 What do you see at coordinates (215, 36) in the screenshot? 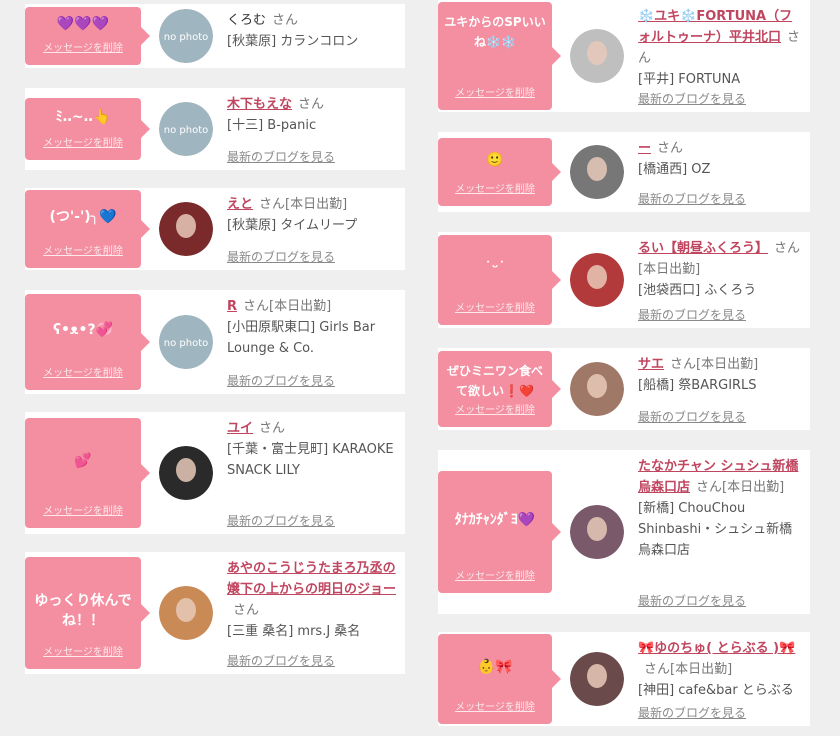
I see `message-card: 💜💜💜 メッセージを削除 no photo くろむ さん [秋葉原] カランコロン` at bounding box center [215, 36].